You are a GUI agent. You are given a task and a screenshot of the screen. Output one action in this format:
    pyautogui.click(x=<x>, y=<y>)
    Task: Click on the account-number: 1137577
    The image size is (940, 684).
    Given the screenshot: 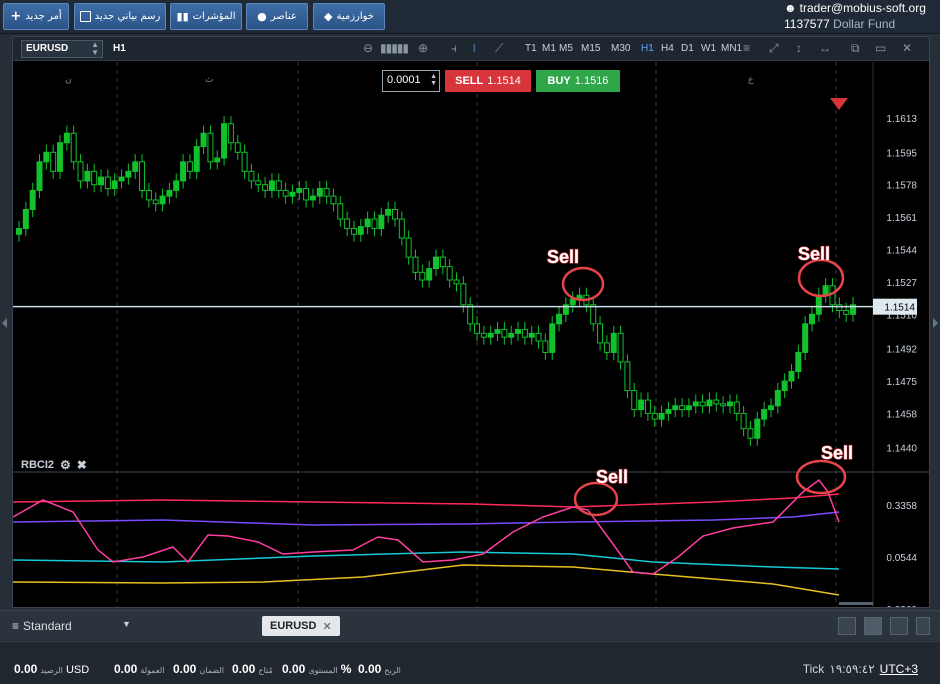 What is the action you would take?
    pyautogui.click(x=807, y=24)
    